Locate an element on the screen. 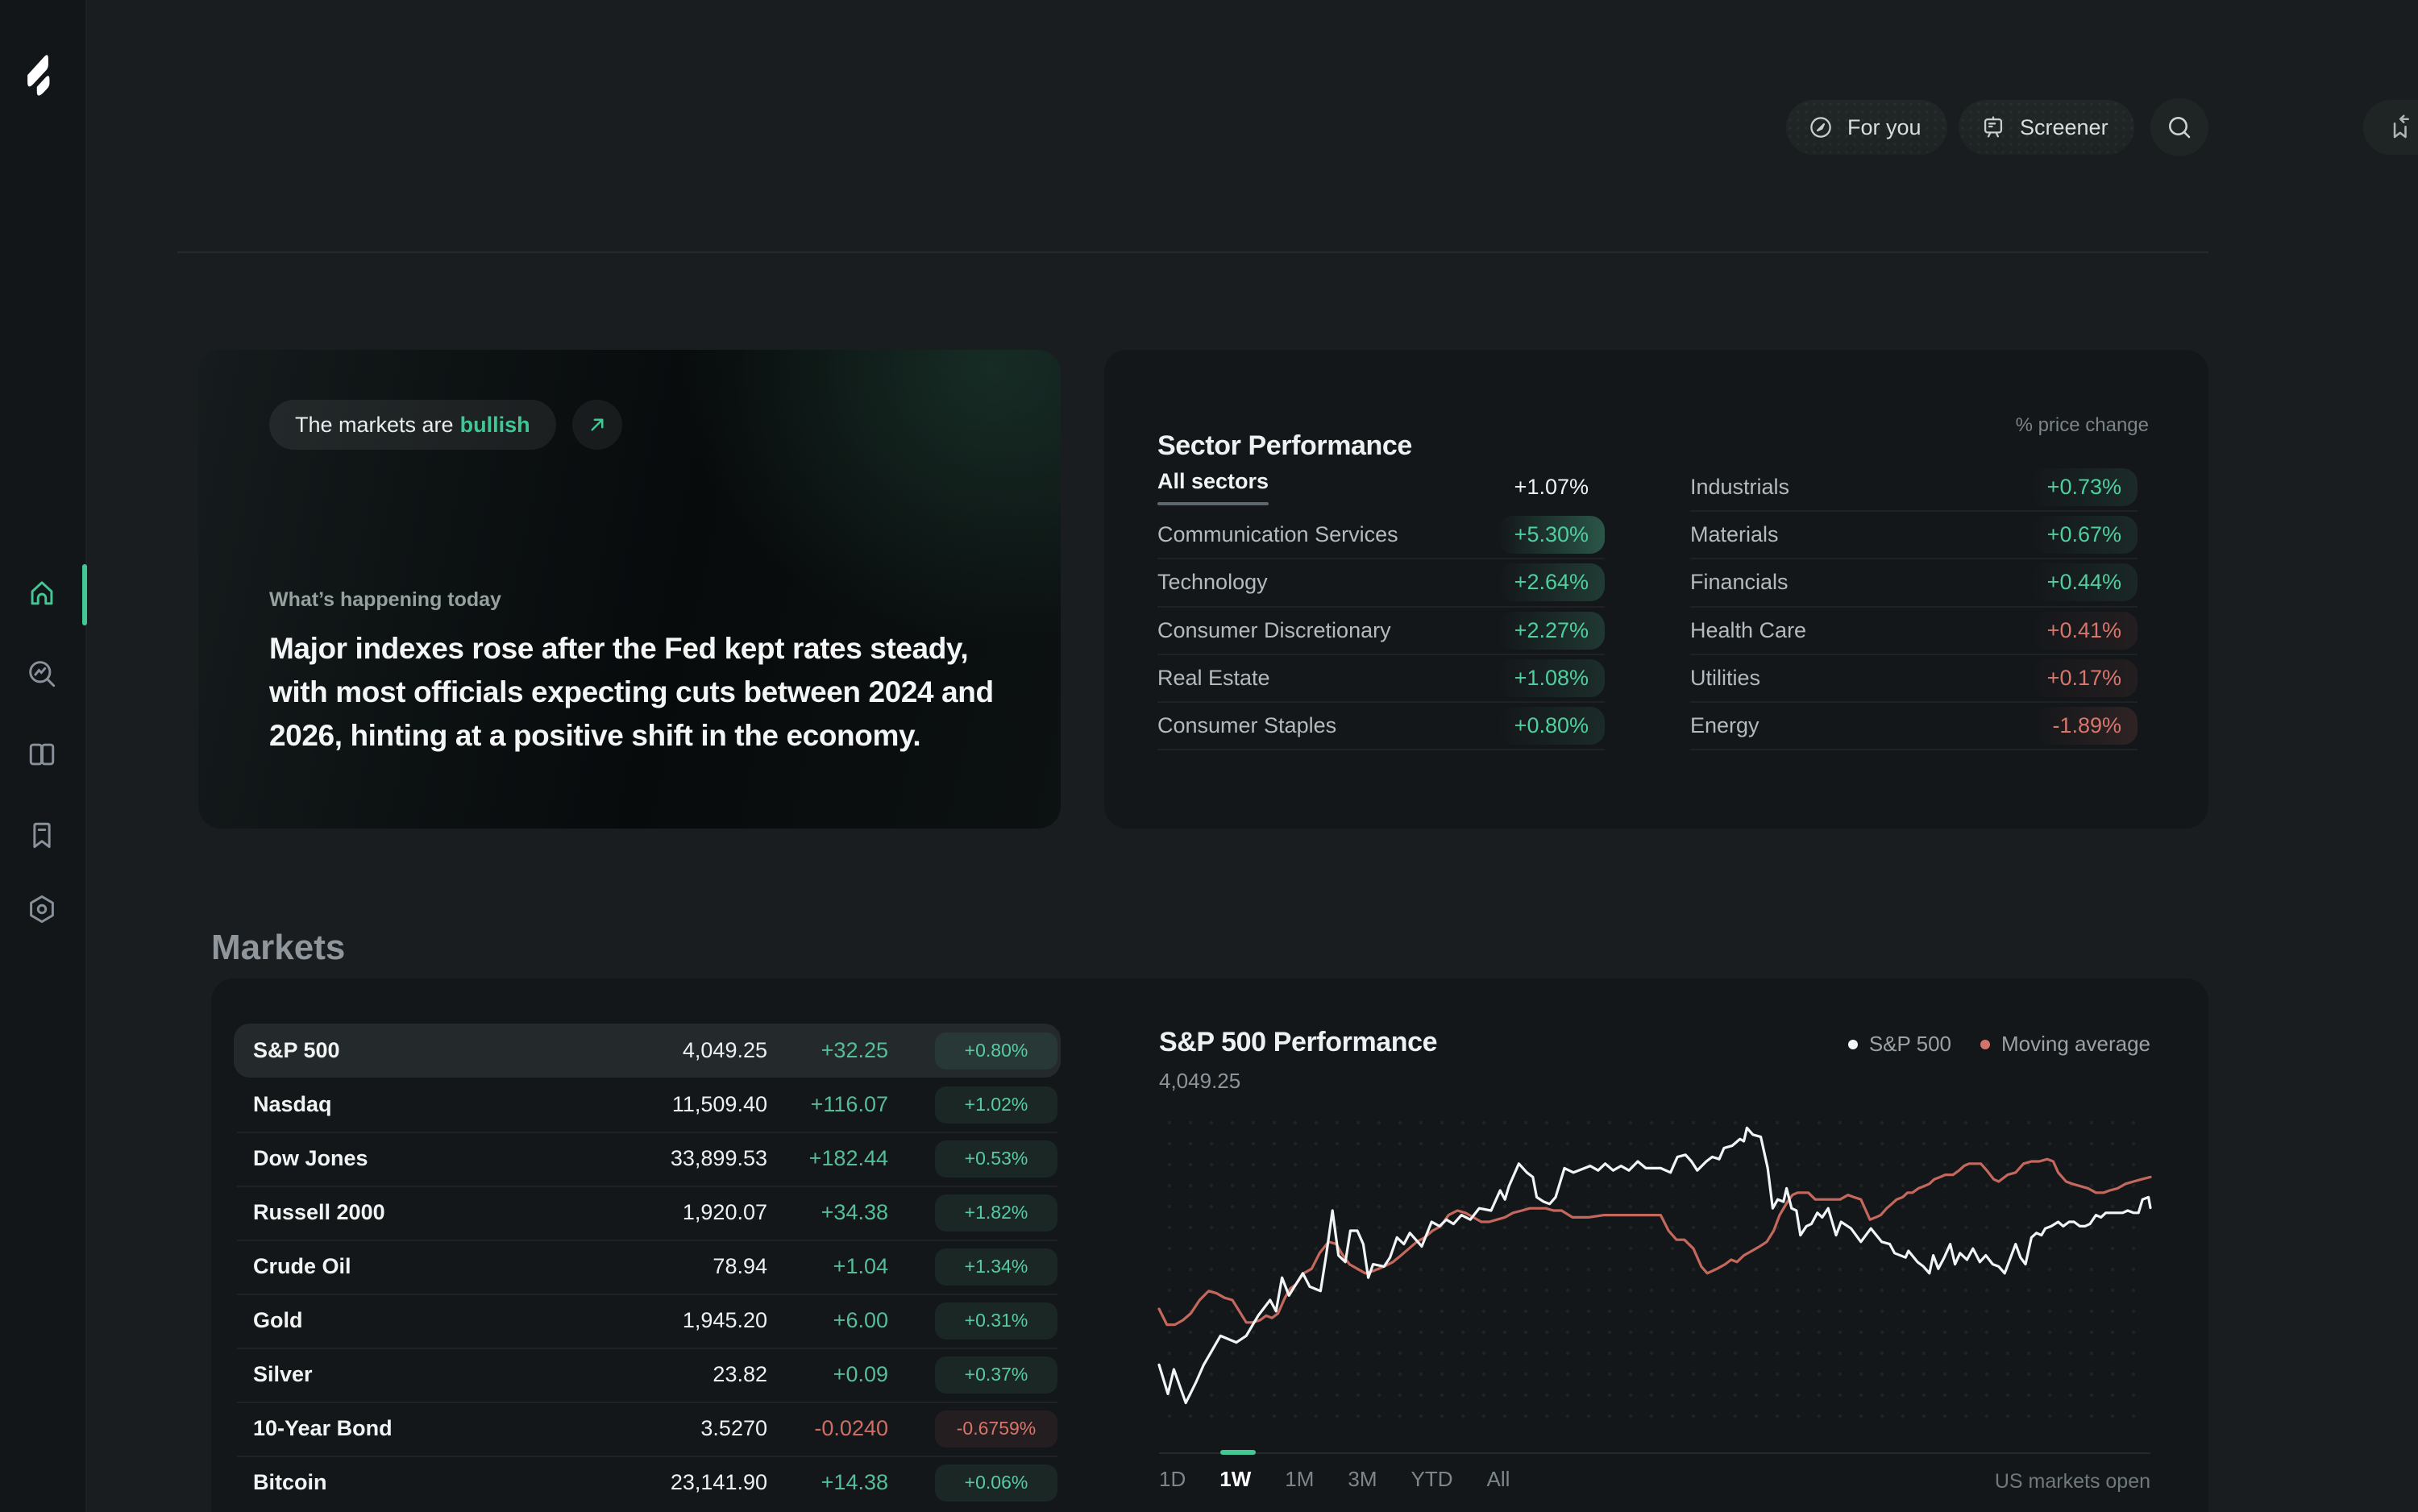  market-status: US markets open is located at coordinates (2072, 1481).